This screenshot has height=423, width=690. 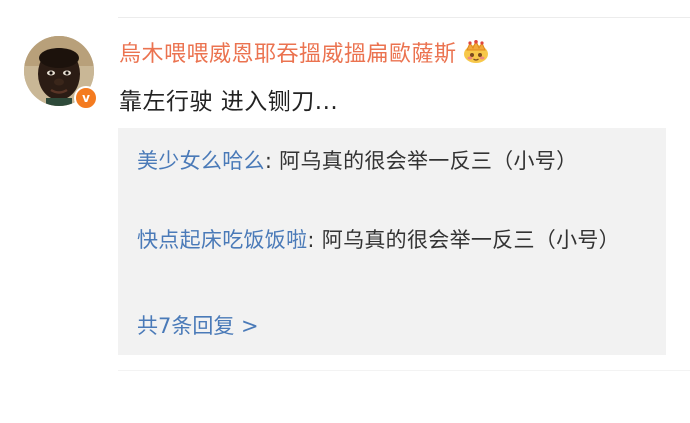 I want to click on avatar: v, so click(x=61, y=73).